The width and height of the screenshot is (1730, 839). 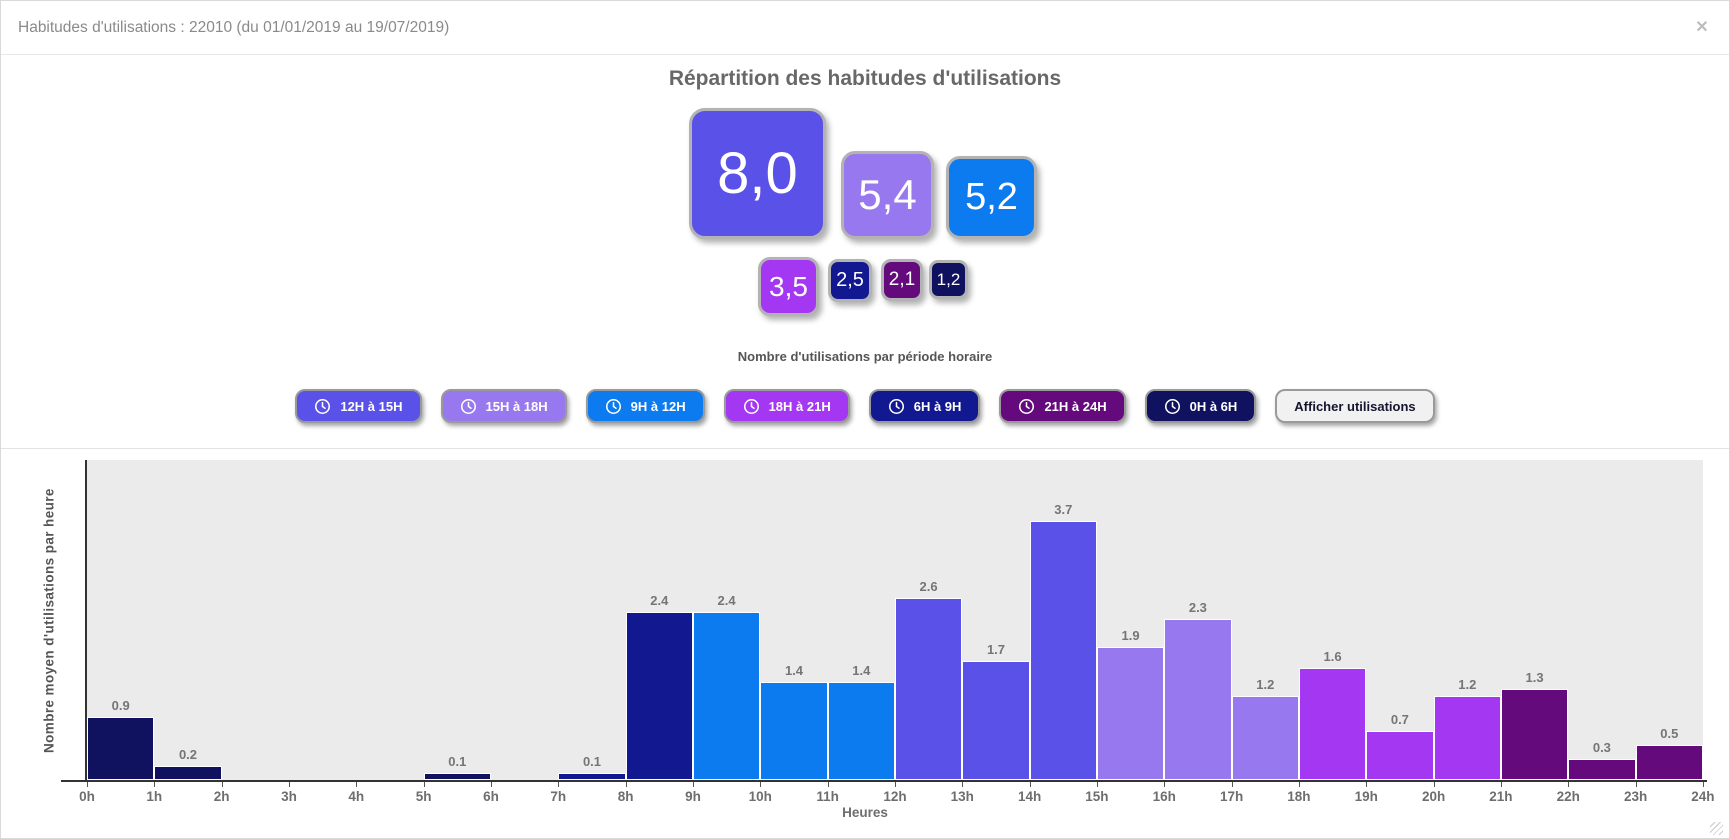 I want to click on close-icon: ✕, so click(x=1702, y=28).